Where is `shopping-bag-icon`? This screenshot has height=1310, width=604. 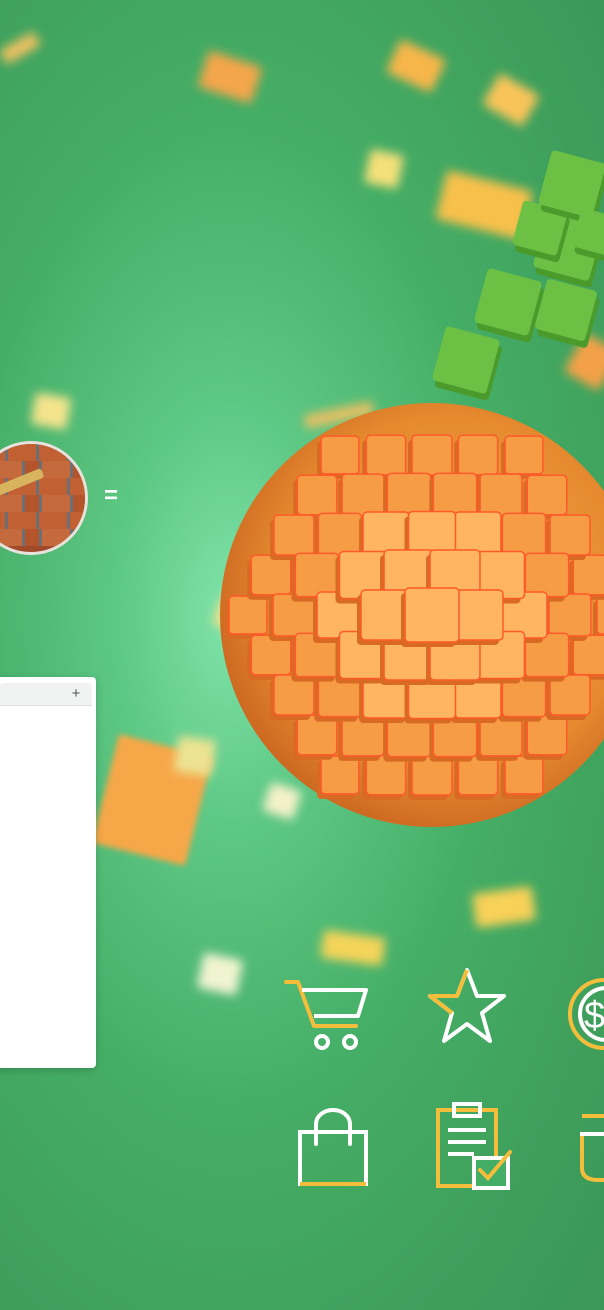
shopping-bag-icon is located at coordinates (333, 1148).